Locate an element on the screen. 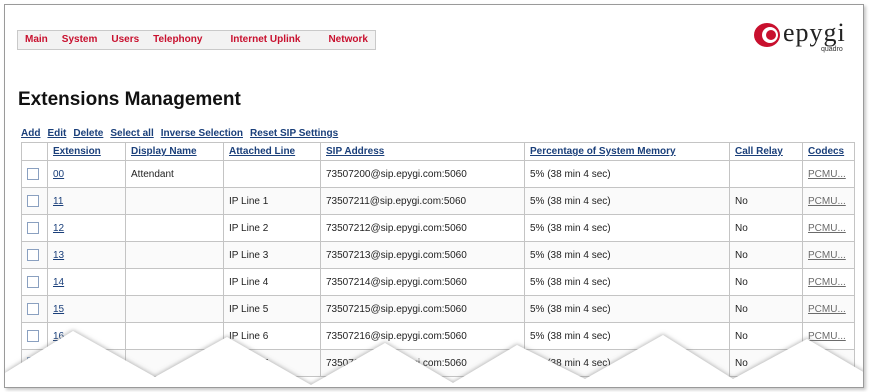 This screenshot has width=869, height=392. header-call-relay: Call Relay is located at coordinates (766, 151).